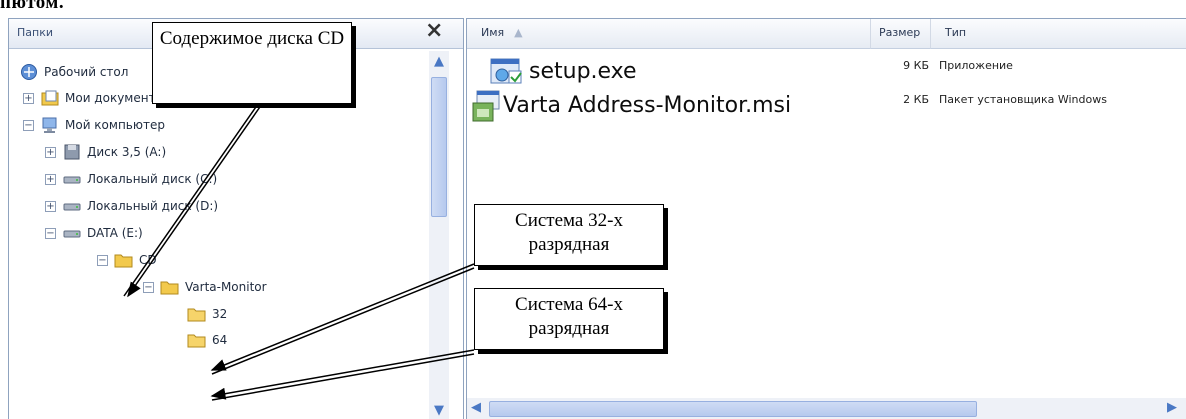 This screenshot has height=419, width=1186. I want to click on file-type: Пакет установщика Windows, so click(1023, 99).